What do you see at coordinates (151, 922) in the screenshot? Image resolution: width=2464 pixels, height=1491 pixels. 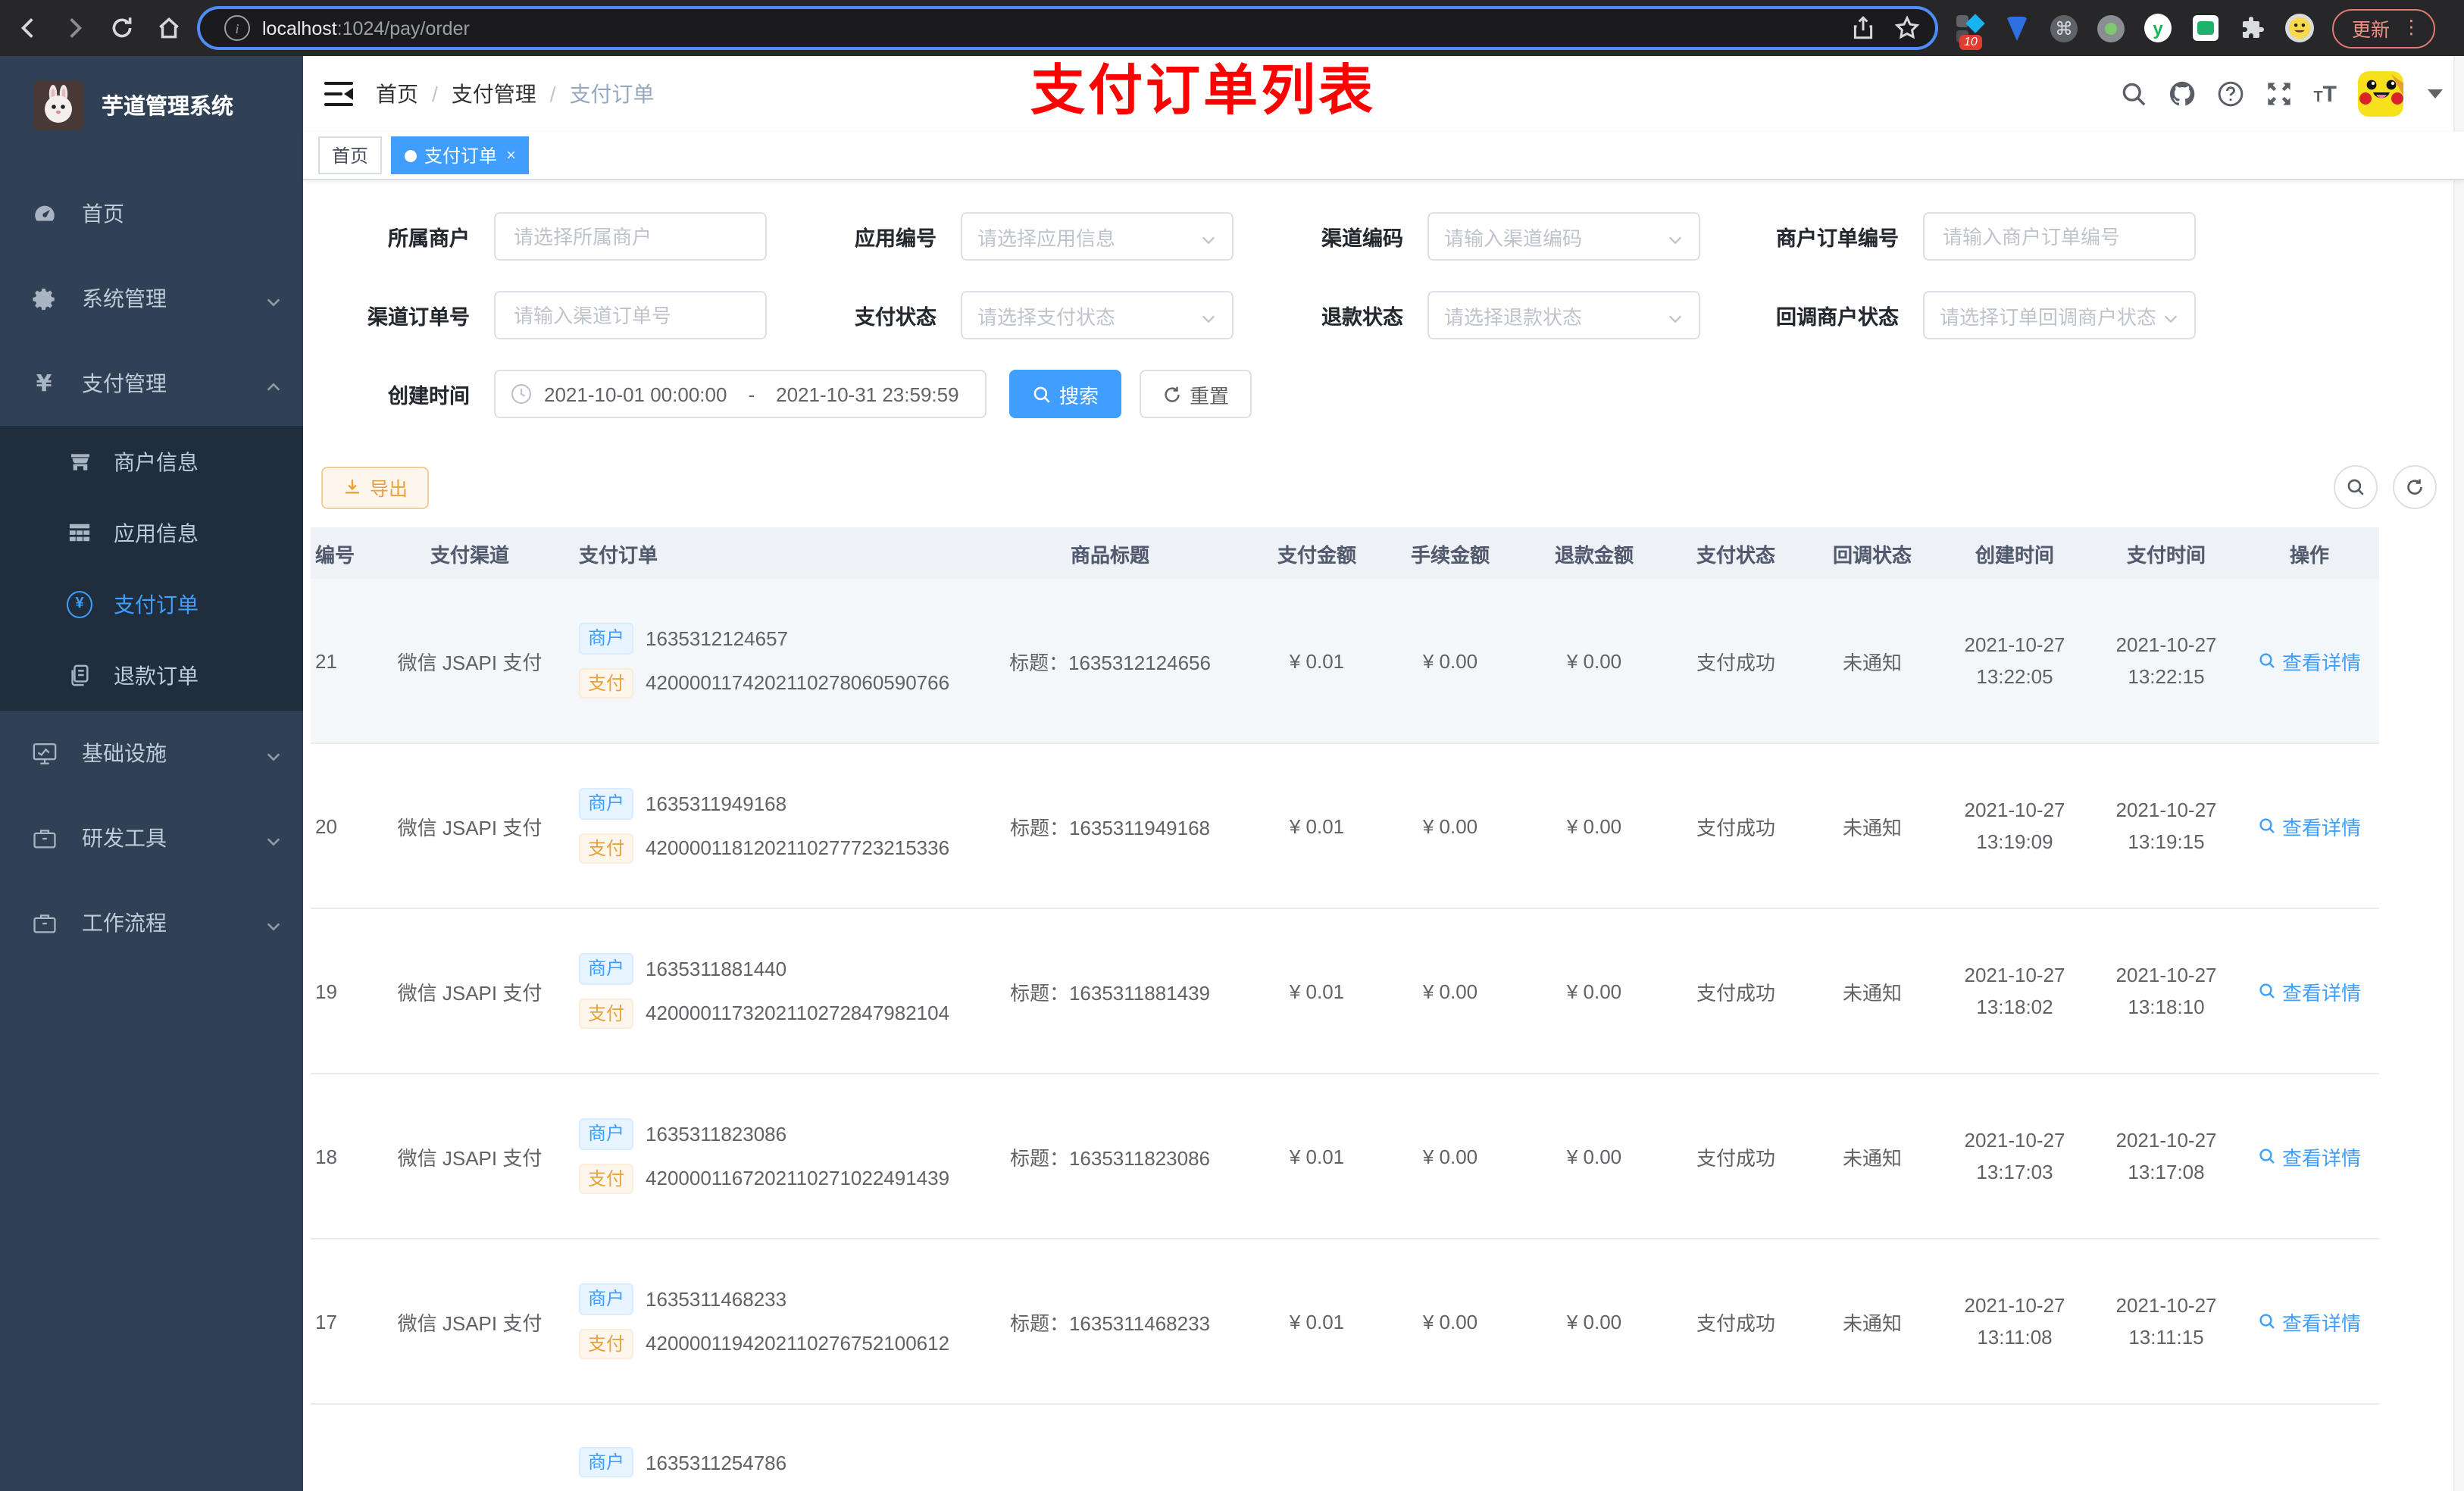 I see `sidebar-item-workflow: 工作流程` at bounding box center [151, 922].